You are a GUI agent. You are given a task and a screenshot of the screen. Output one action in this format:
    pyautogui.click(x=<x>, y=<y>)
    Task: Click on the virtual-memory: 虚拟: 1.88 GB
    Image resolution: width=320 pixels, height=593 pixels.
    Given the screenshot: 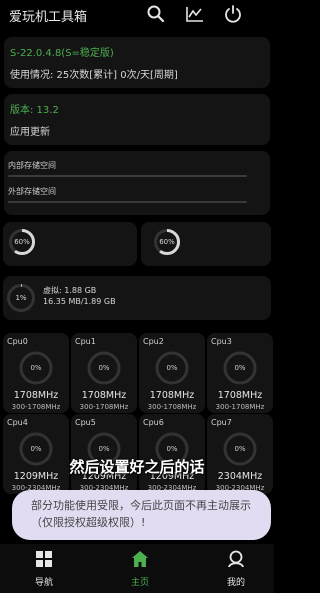 What is the action you would take?
    pyautogui.click(x=70, y=290)
    